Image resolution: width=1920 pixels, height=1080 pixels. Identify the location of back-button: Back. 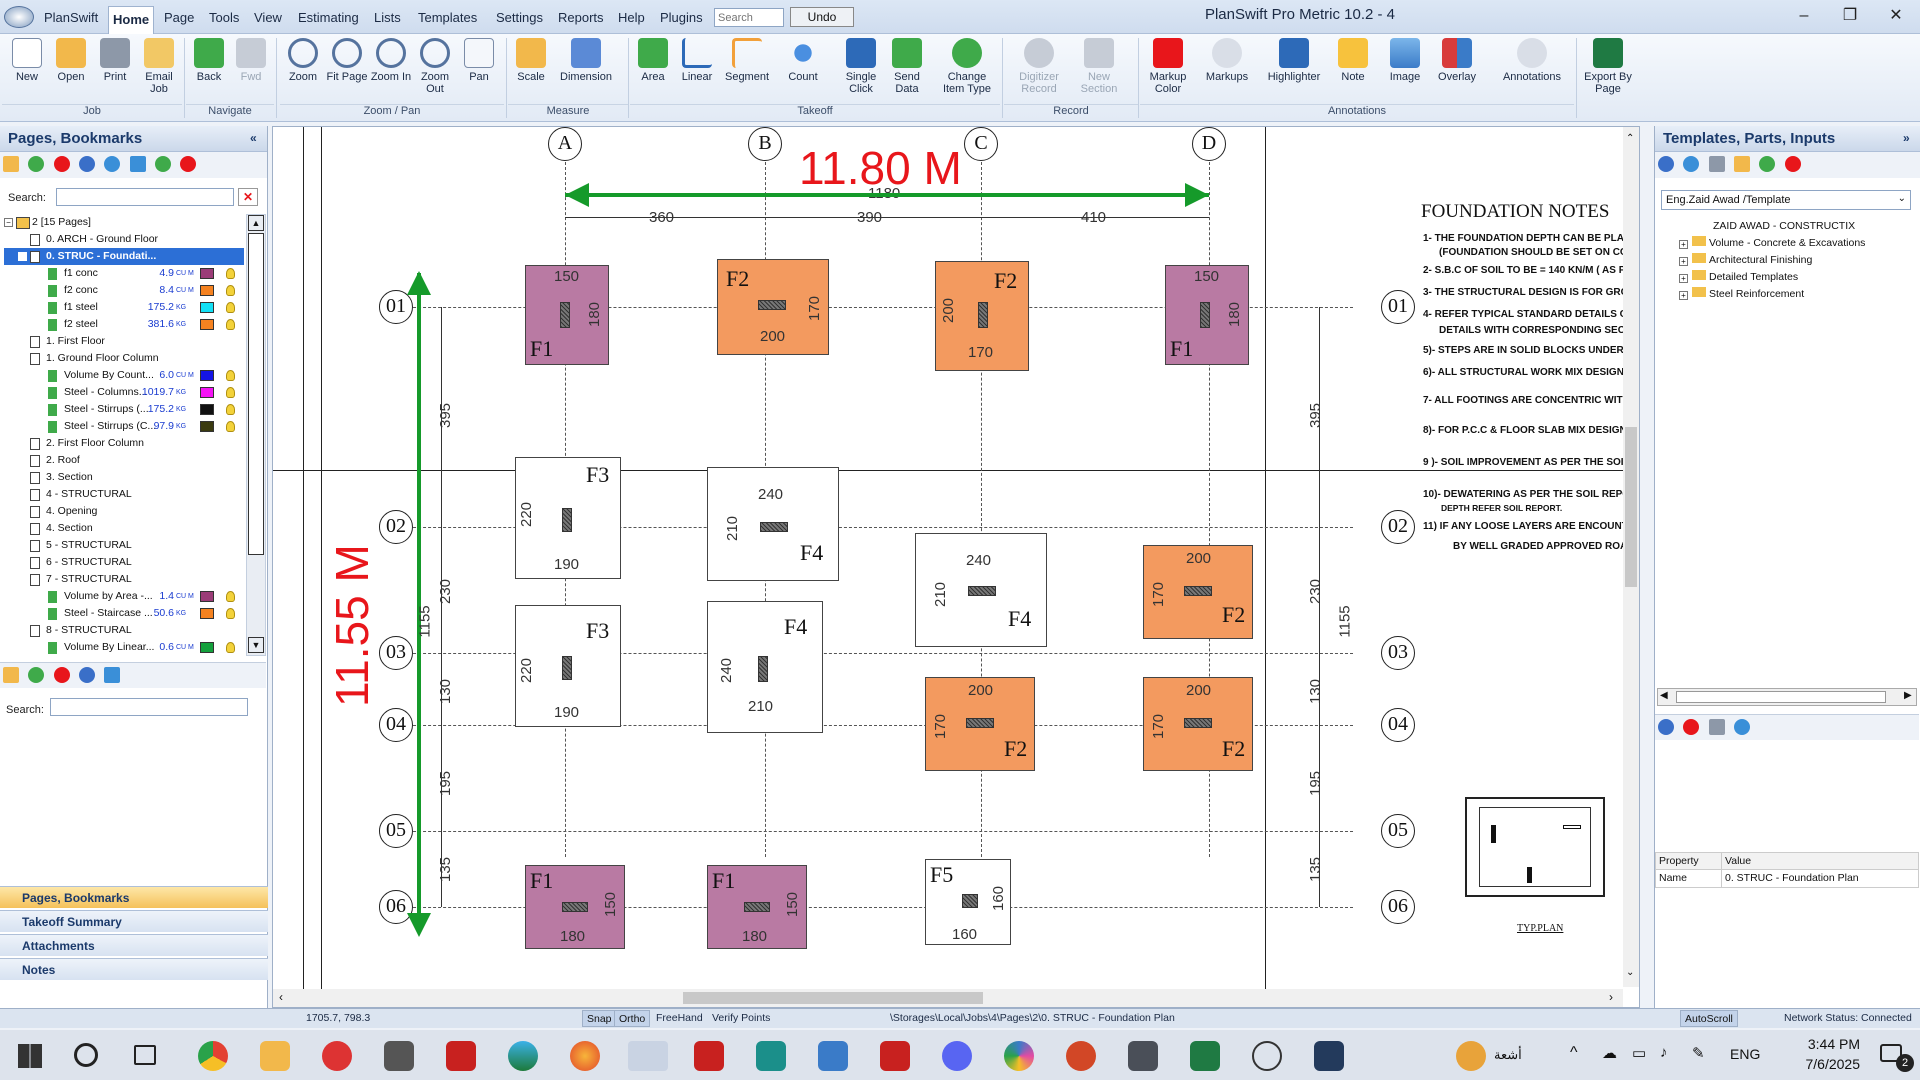
(209, 71).